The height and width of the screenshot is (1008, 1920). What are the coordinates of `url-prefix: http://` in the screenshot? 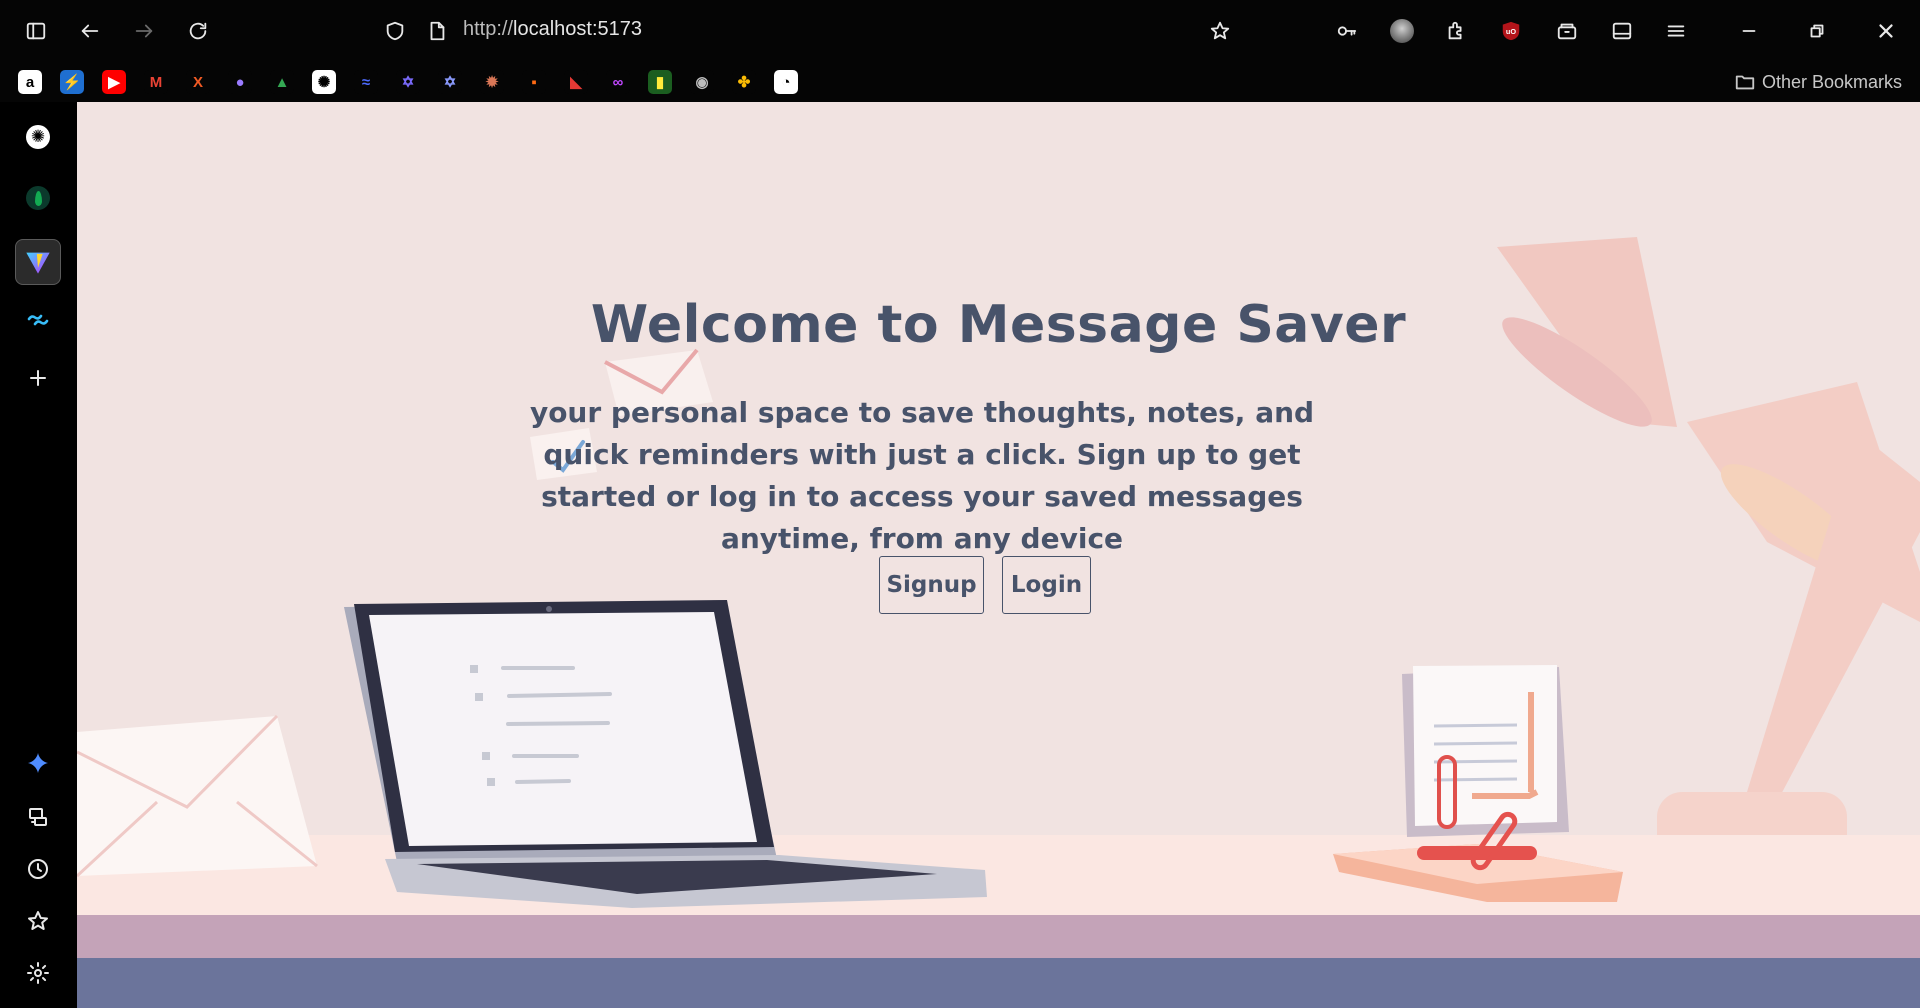 It's located at (488, 29).